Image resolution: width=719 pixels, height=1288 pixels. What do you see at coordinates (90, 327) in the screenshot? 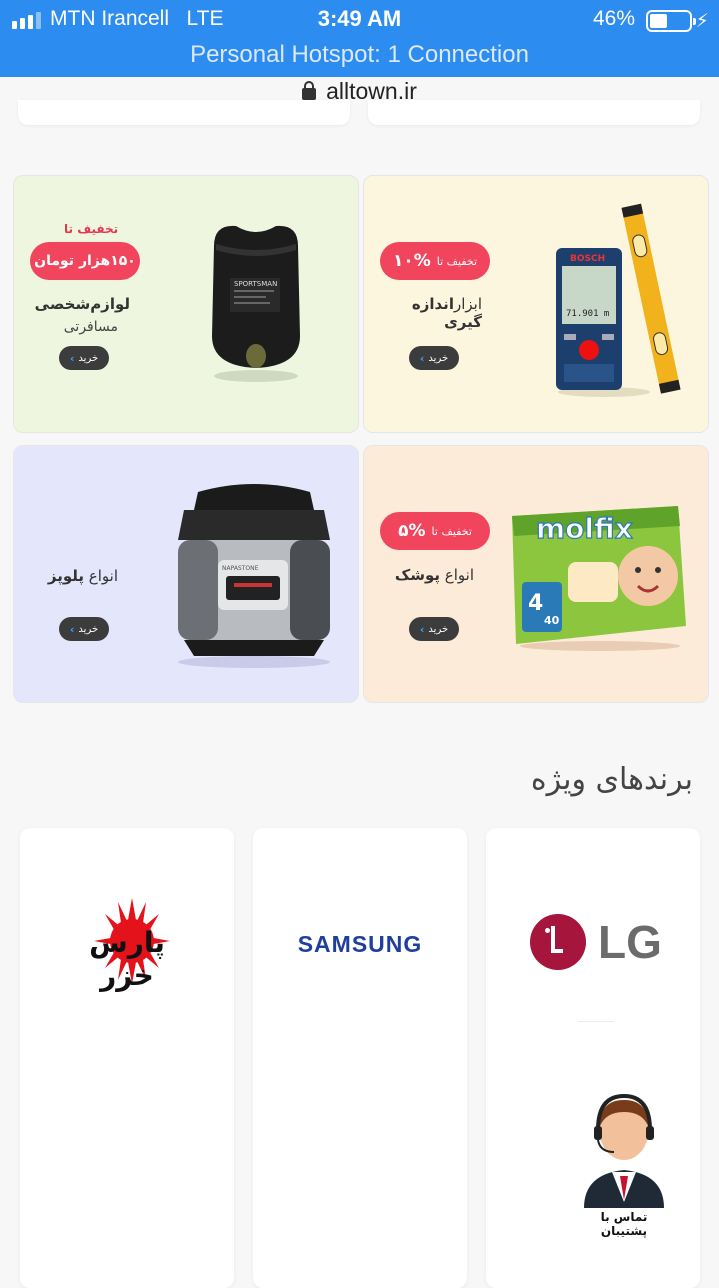
I see `banner-subtitle: مسافرتی` at bounding box center [90, 327].